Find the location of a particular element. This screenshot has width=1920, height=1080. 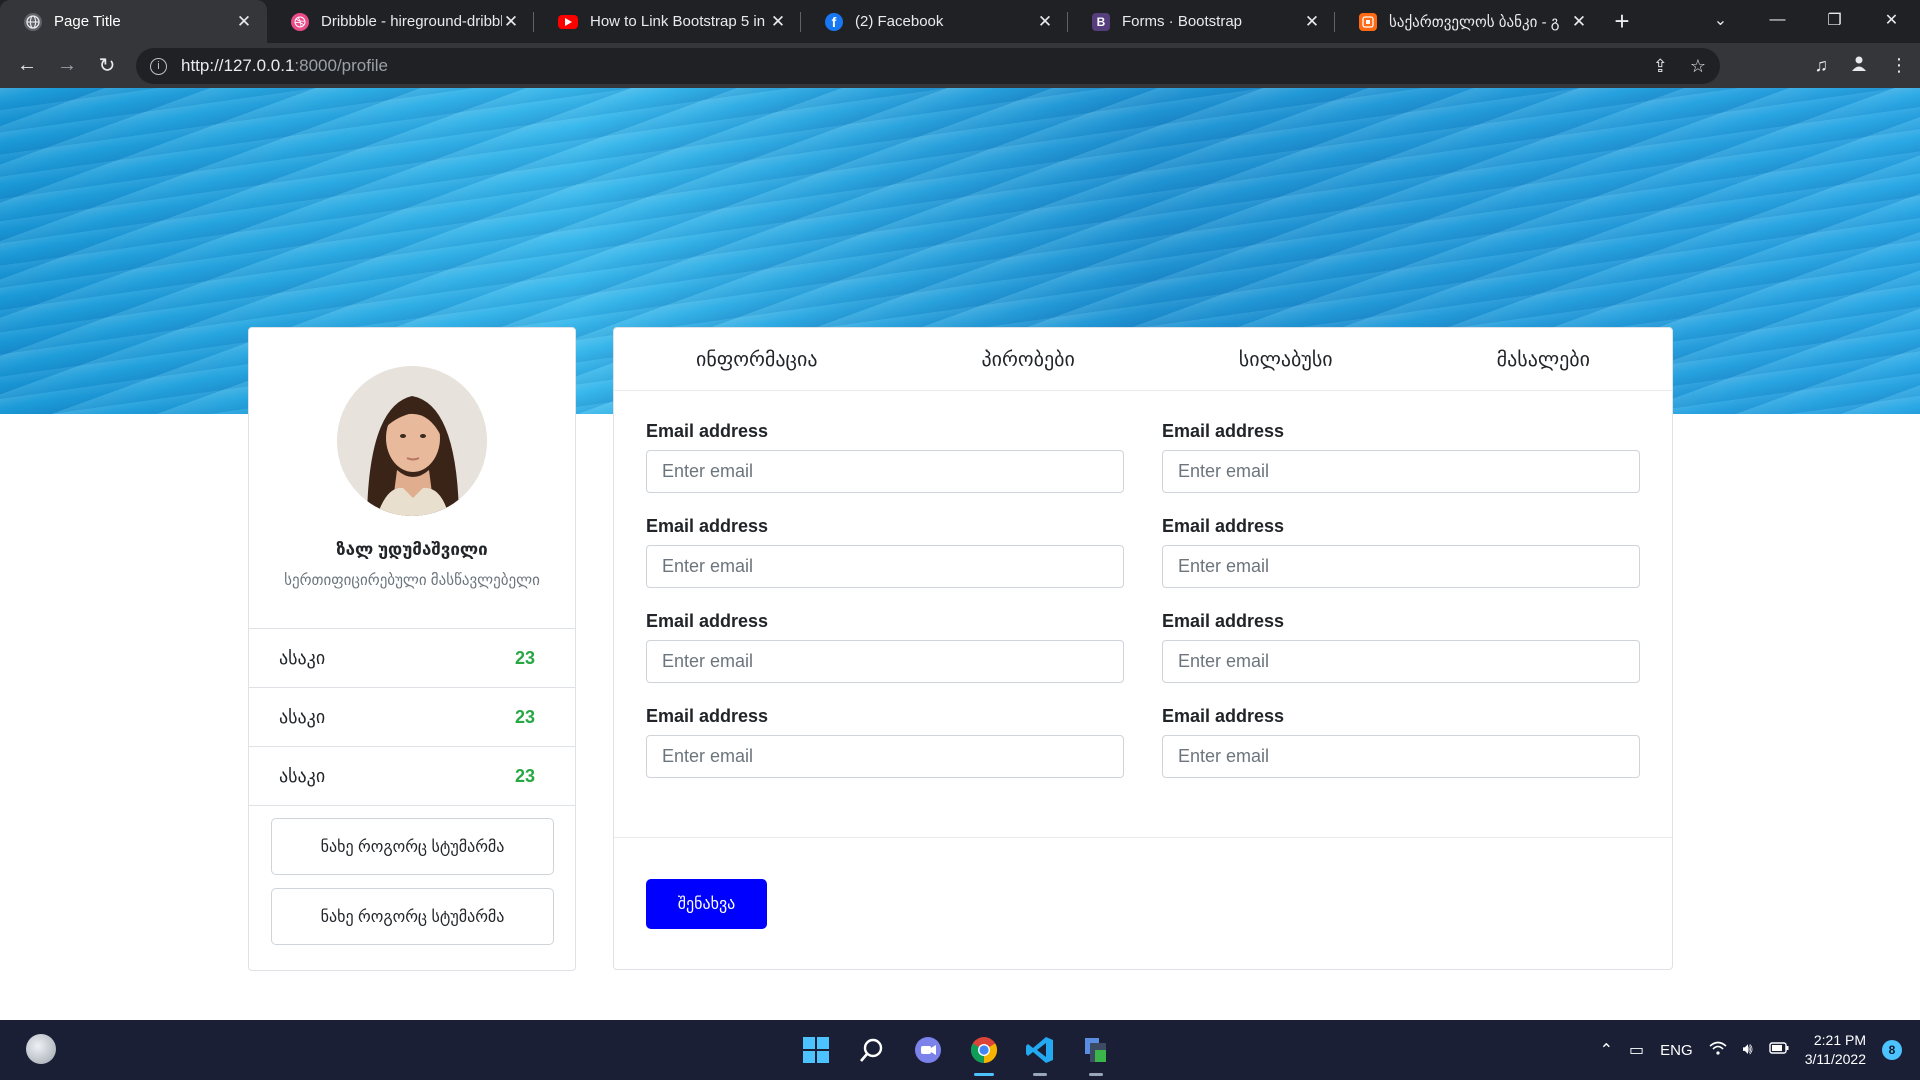

tab-title: საქართველოს ბანკი - გ is located at coordinates (1474, 22).